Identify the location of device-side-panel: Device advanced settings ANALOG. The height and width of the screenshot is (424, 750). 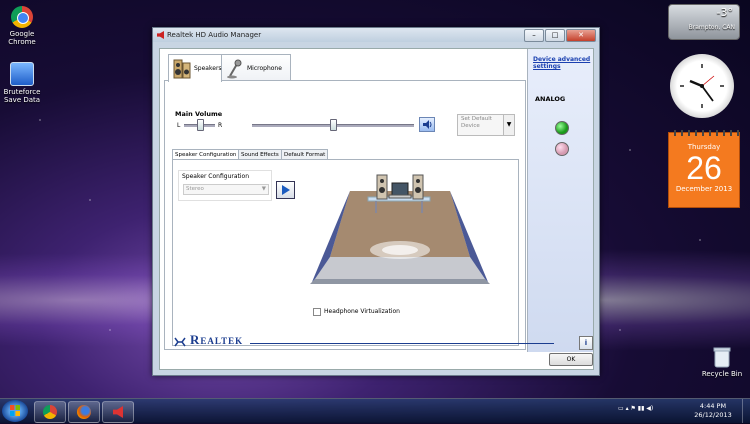
(560, 200).